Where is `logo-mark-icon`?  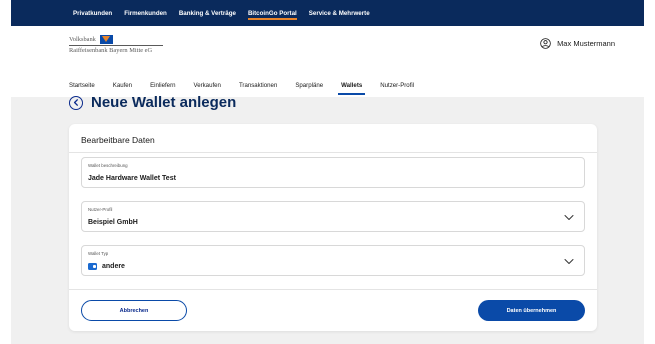 logo-mark-icon is located at coordinates (106, 39).